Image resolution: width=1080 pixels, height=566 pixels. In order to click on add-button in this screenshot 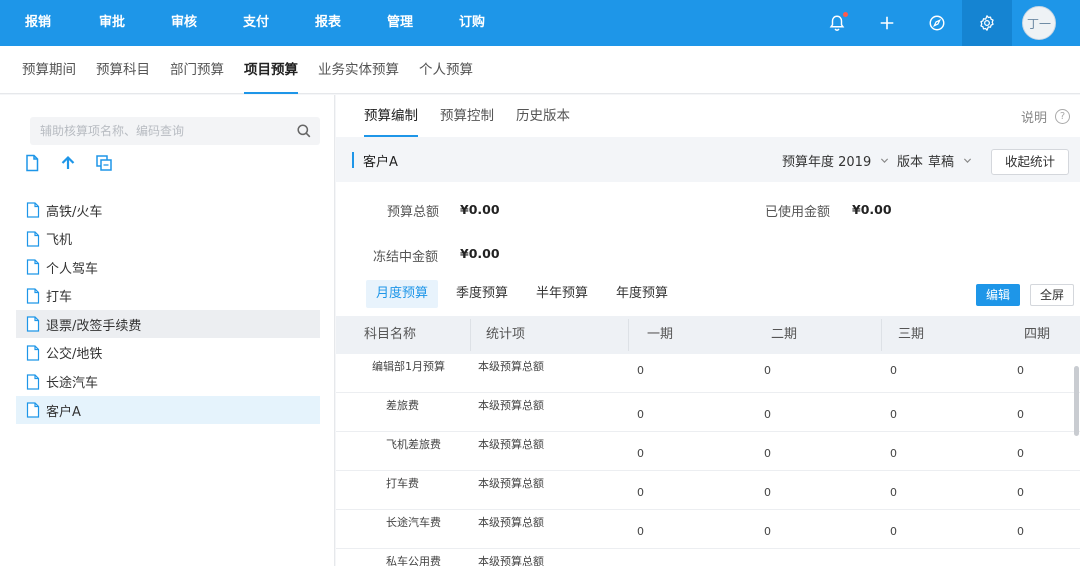, I will do `click(887, 23)`.